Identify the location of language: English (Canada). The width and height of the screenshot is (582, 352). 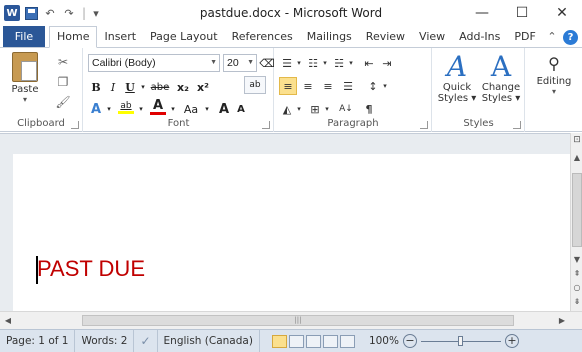
(209, 340).